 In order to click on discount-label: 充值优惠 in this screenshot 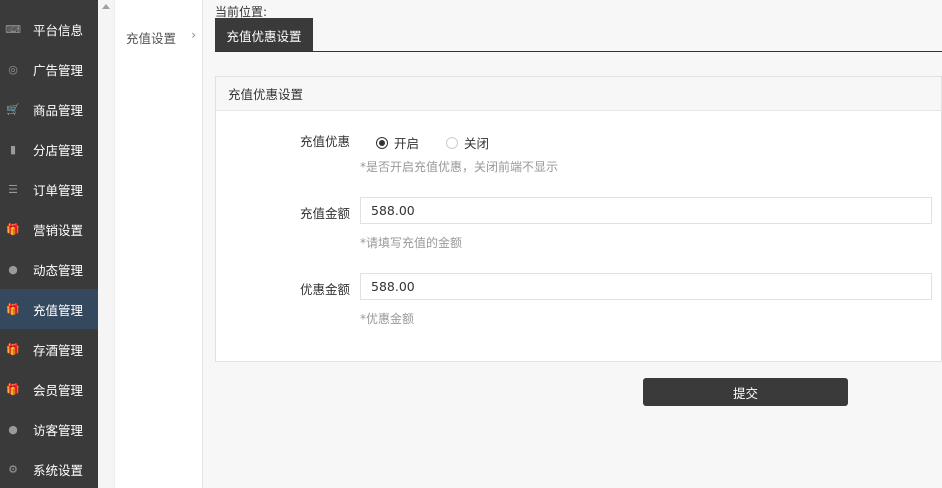, I will do `click(325, 141)`.